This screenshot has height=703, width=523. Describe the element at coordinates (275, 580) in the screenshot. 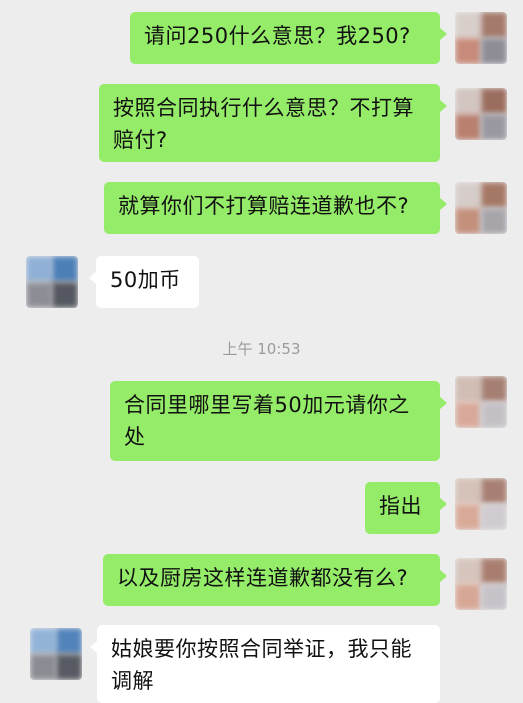

I see `outgoing-message-bubble: 以及厨房这样连道歉都没有么?` at that location.